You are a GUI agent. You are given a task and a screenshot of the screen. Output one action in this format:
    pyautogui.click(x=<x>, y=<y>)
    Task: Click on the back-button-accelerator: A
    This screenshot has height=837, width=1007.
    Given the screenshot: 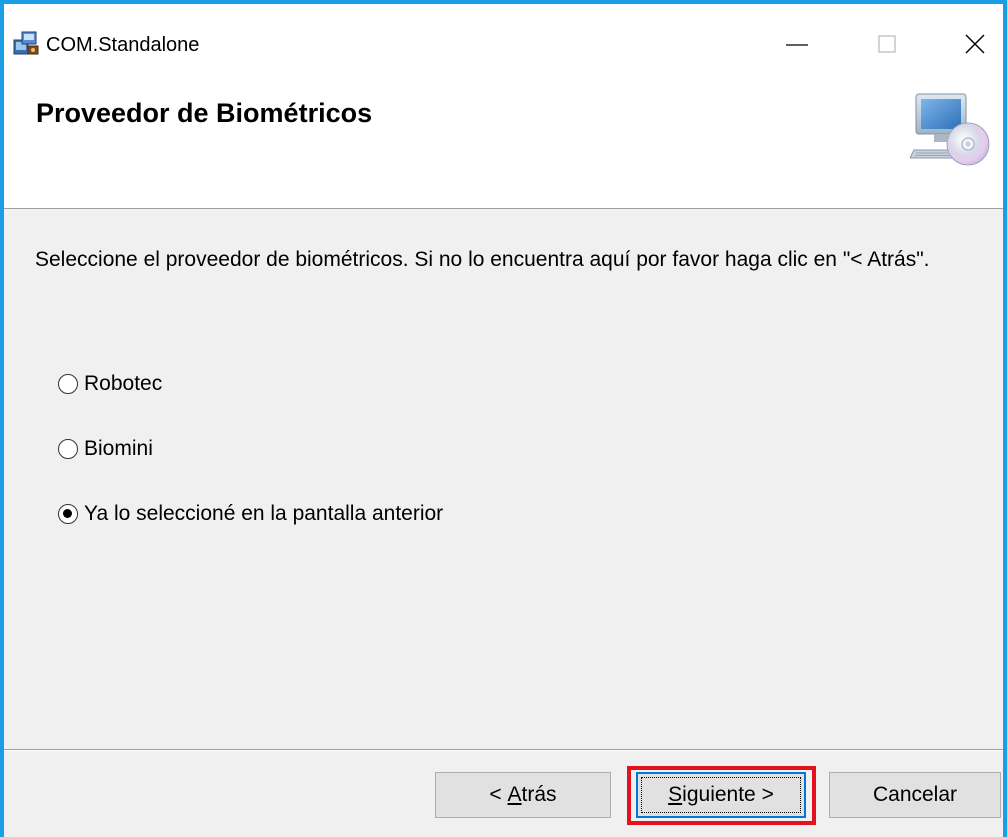 What is the action you would take?
    pyautogui.click(x=514, y=794)
    